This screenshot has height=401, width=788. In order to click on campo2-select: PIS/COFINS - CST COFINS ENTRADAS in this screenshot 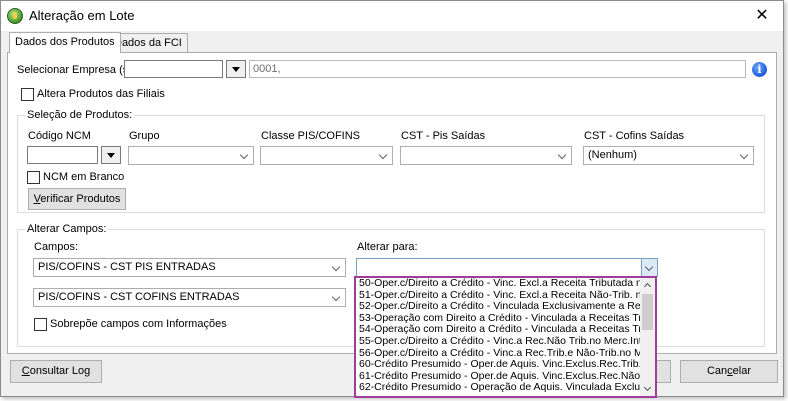, I will do `click(189, 297)`.